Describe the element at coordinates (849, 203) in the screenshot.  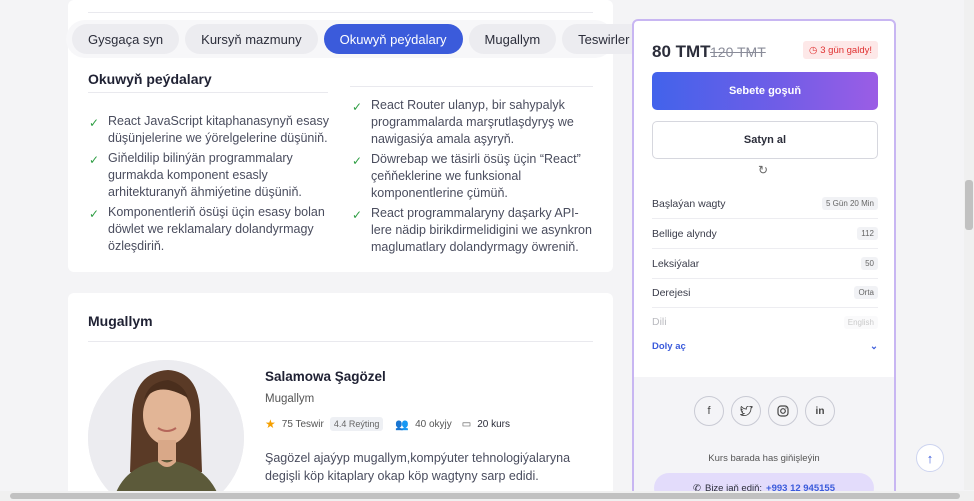
I see `info-value: 5 Gün 20 Min` at that location.